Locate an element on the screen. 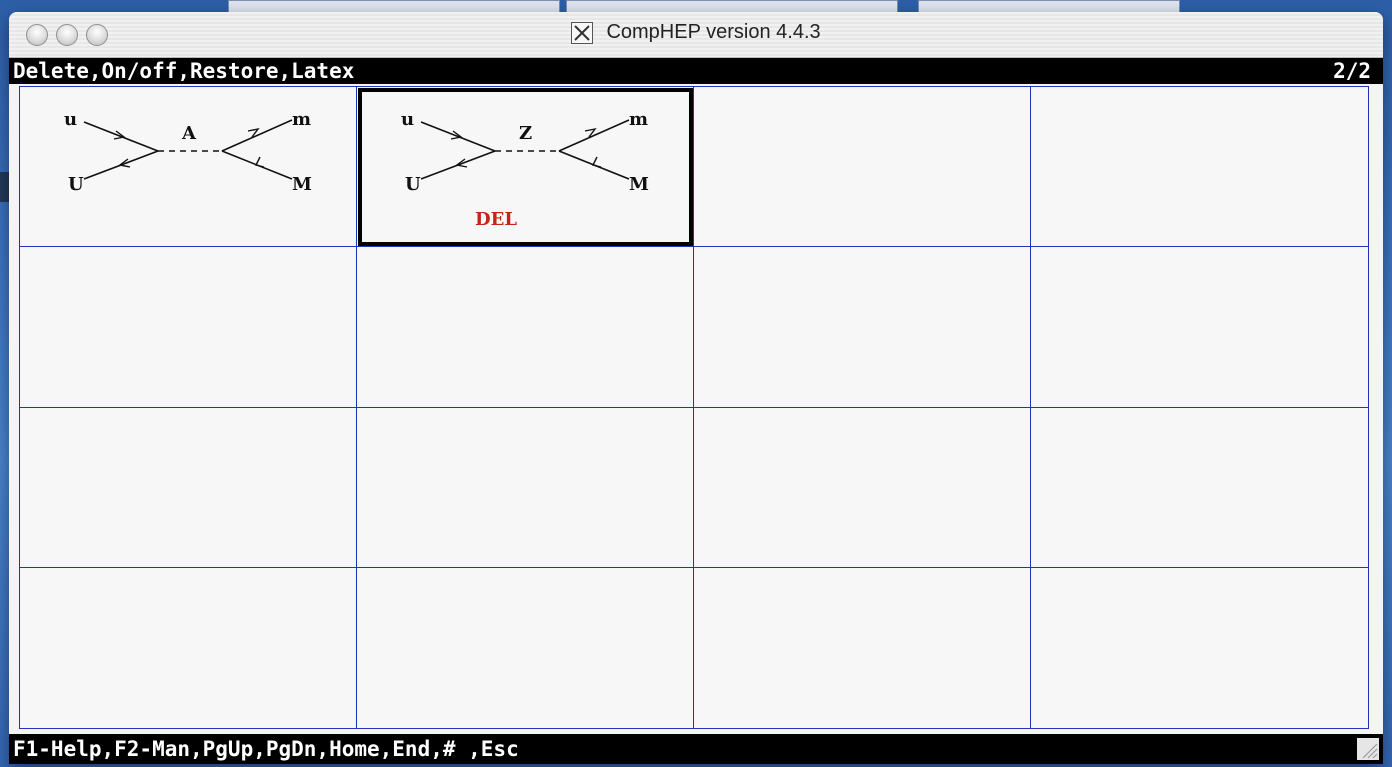 This screenshot has width=1392, height=767. command-menu: Delete,On/off,Restore,Latex is located at coordinates (183, 71).